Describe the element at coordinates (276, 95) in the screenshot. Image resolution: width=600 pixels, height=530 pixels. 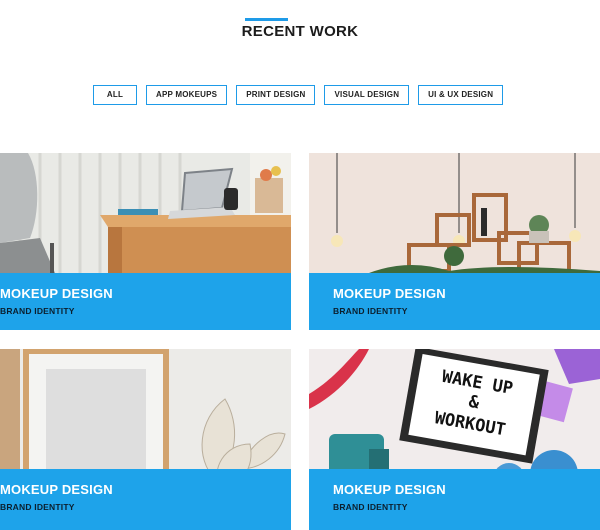
I see `filter-print-design-button: PRINT DESIGN` at that location.